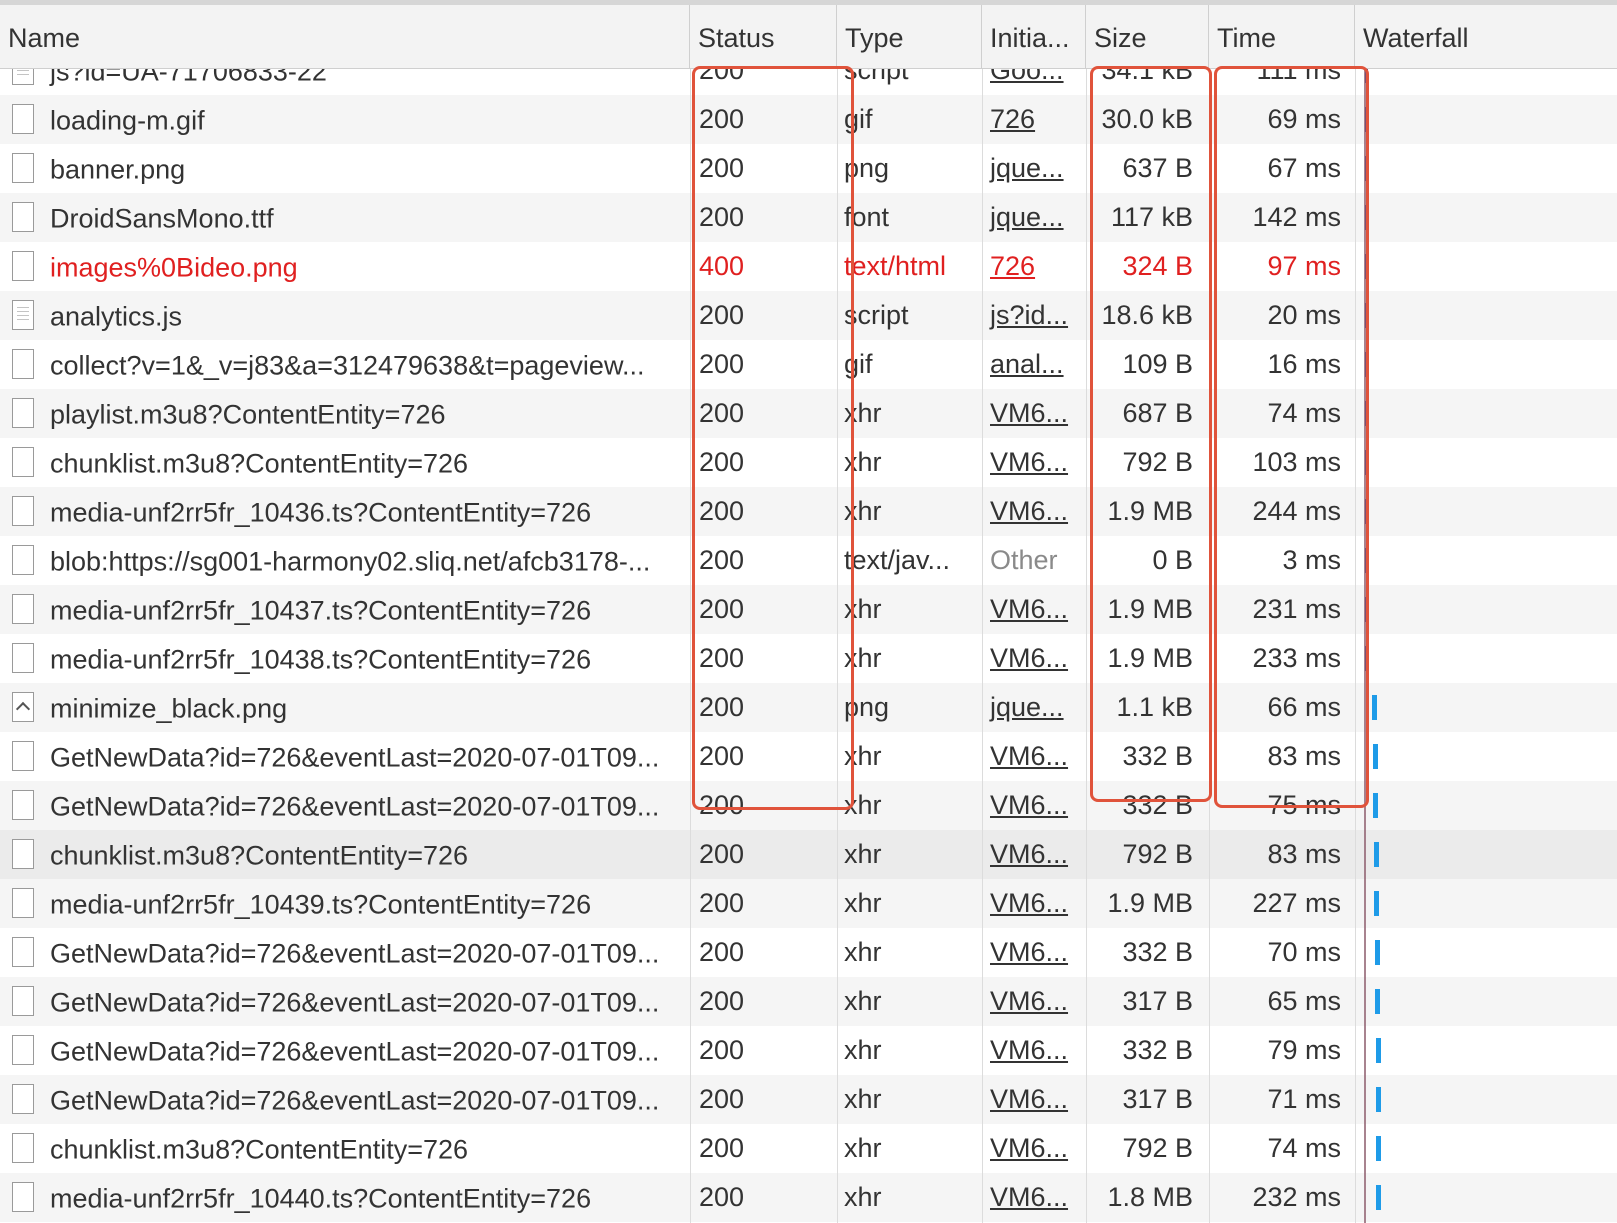  What do you see at coordinates (1282, 1197) in the screenshot?
I see `time-cell: 232 ms` at bounding box center [1282, 1197].